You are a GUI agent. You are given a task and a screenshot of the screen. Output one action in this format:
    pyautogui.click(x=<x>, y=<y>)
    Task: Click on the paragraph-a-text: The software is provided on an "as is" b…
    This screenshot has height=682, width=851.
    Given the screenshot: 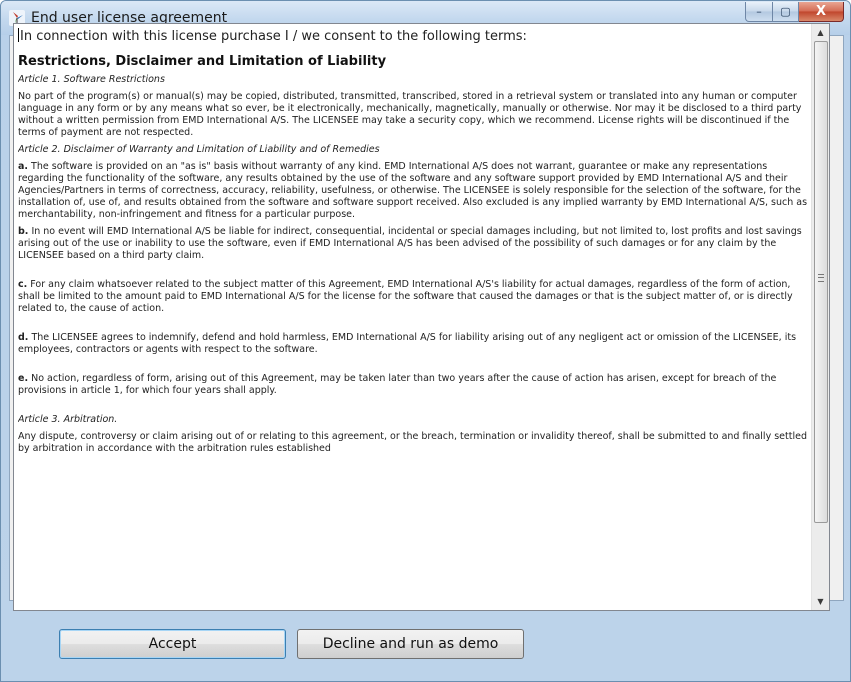 What is the action you would take?
    pyautogui.click(x=413, y=190)
    